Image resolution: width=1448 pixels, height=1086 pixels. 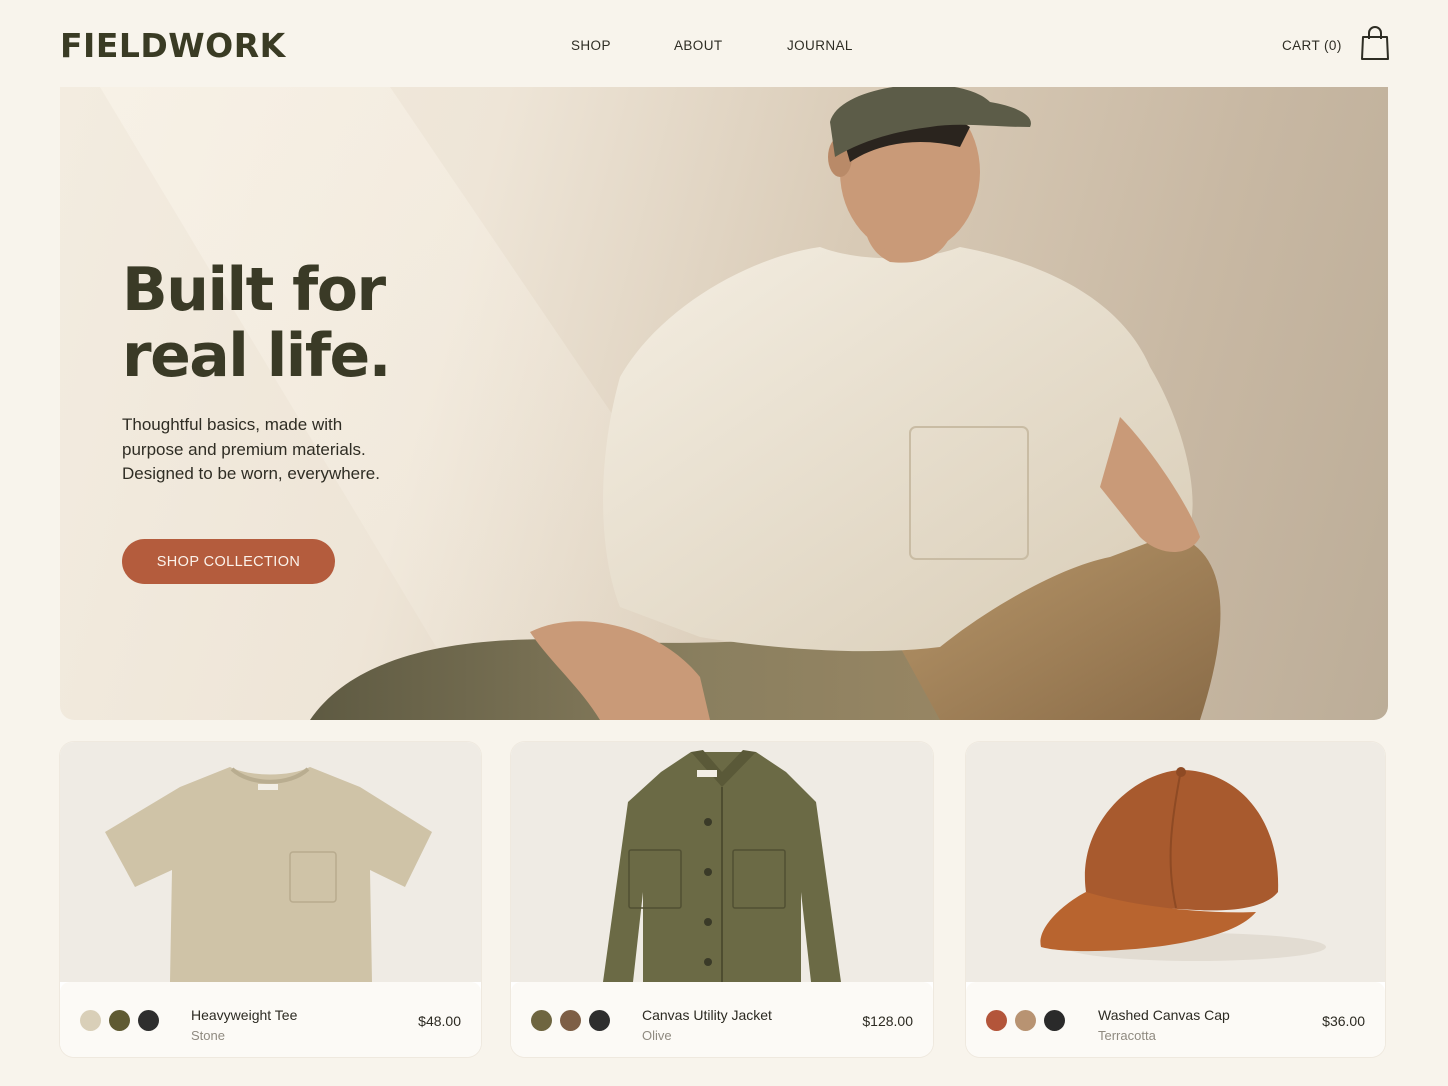 What do you see at coordinates (439, 1021) in the screenshot?
I see `product-price: $48.00` at bounding box center [439, 1021].